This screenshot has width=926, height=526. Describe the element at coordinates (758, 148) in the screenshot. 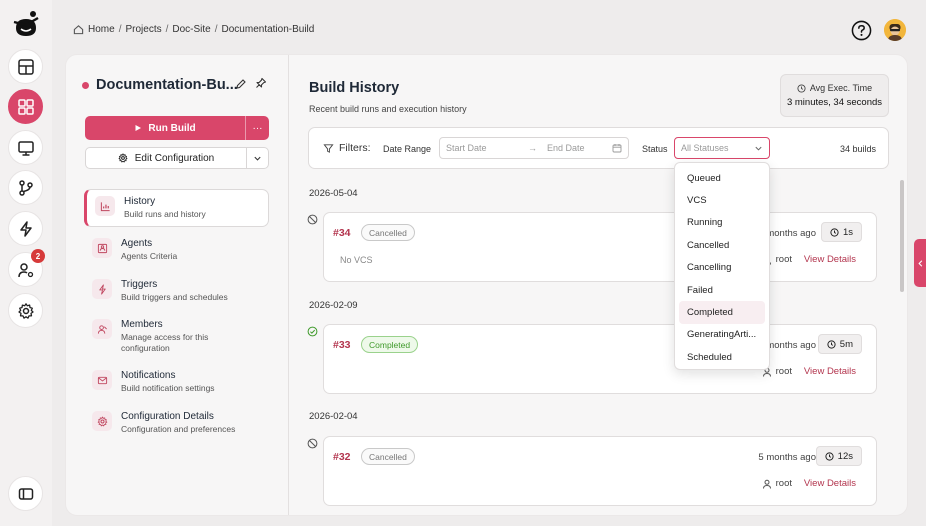

I see `chevron-down-icon` at that location.